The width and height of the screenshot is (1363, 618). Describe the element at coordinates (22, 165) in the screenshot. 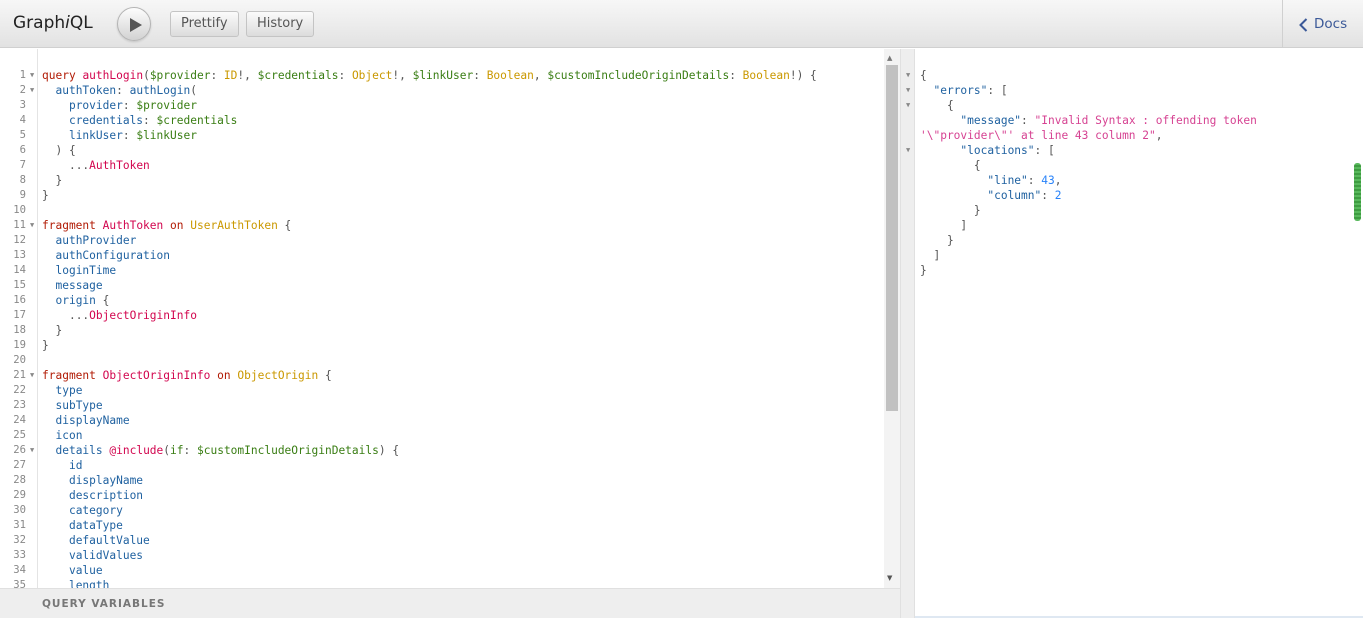

I see `line-number: 7` at that location.